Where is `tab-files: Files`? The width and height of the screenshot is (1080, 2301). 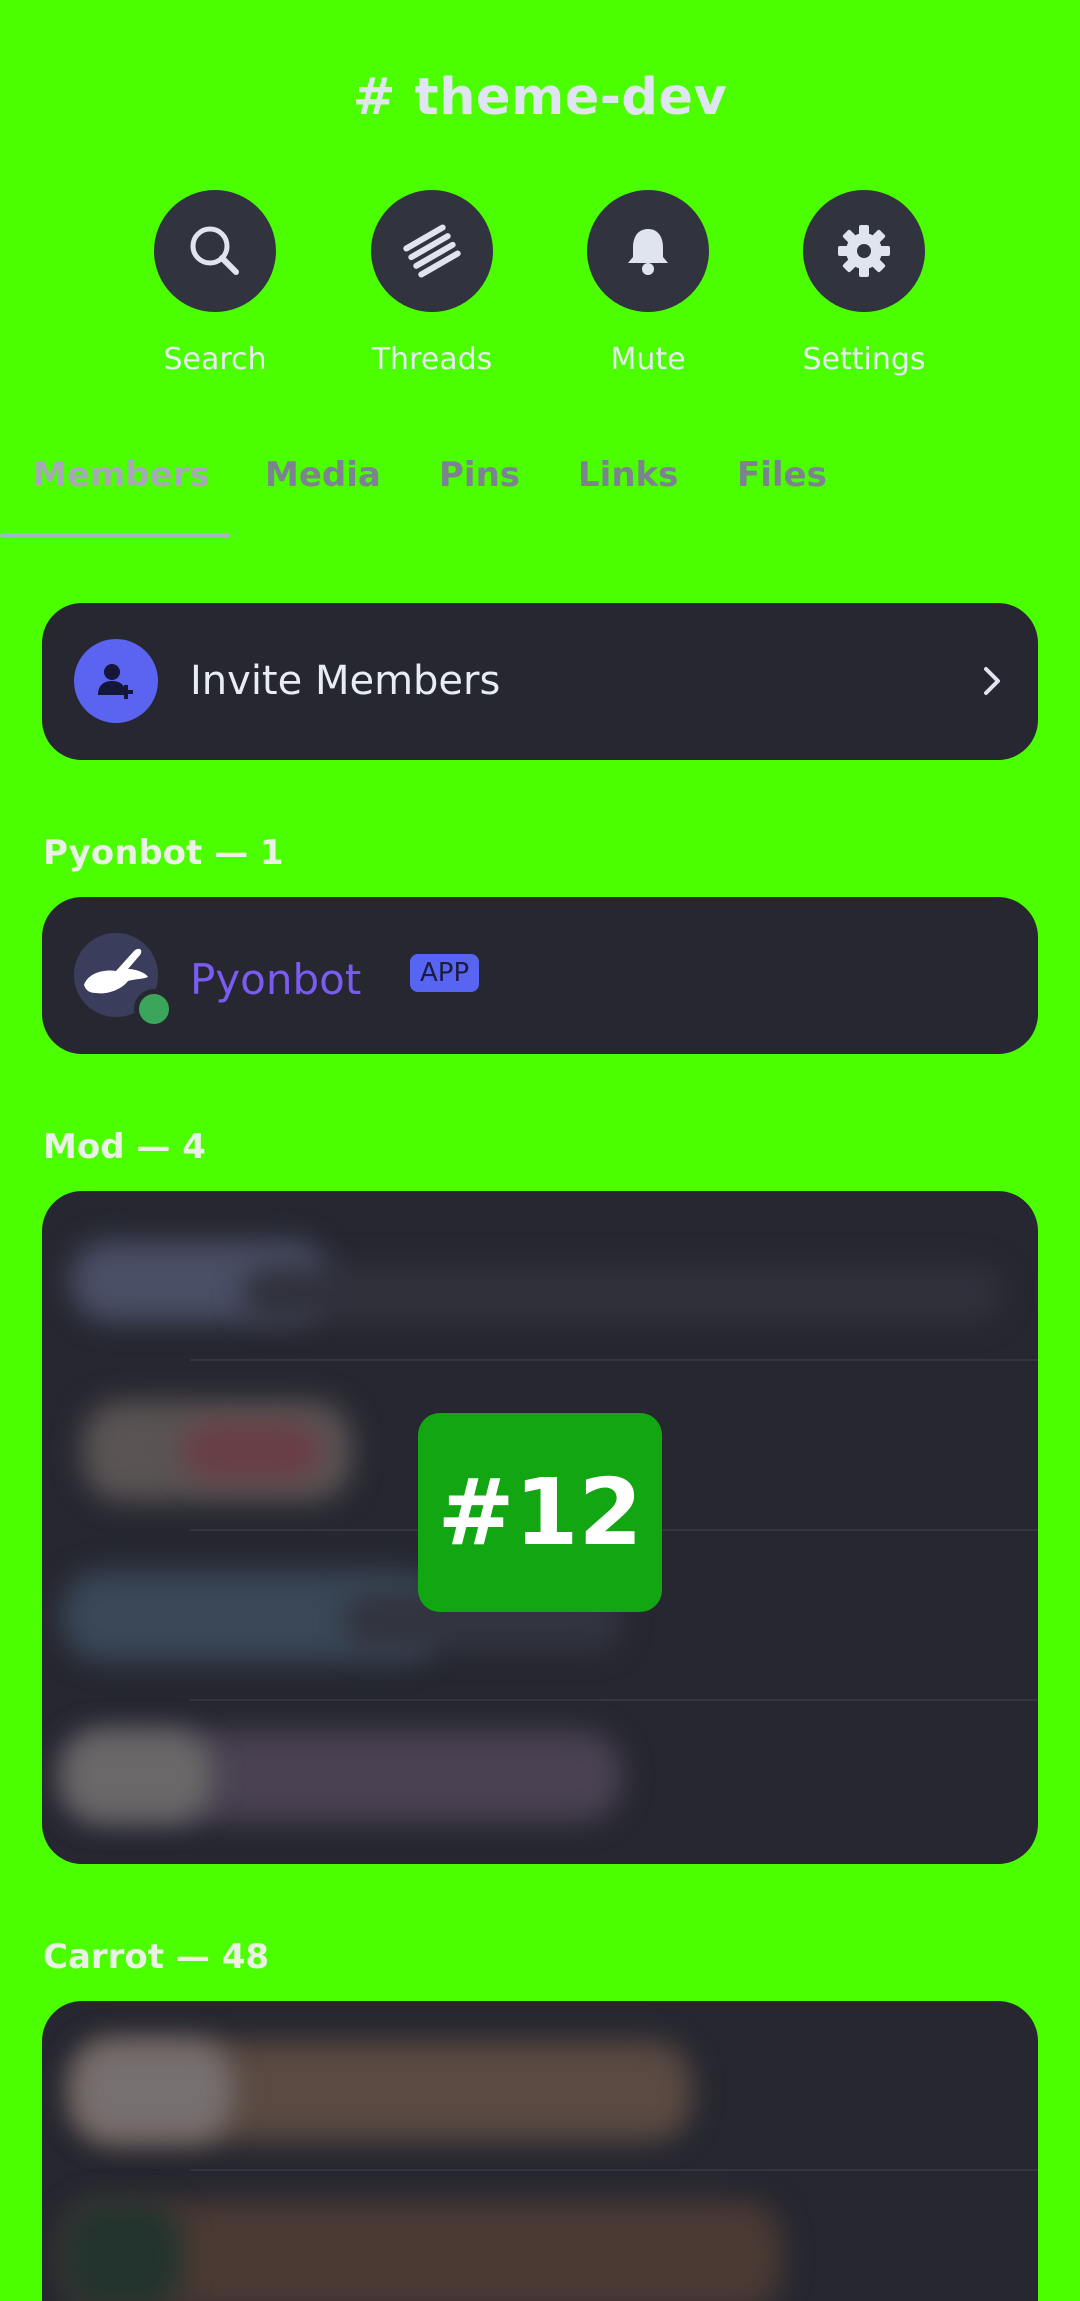
tab-files: Files is located at coordinates (782, 475).